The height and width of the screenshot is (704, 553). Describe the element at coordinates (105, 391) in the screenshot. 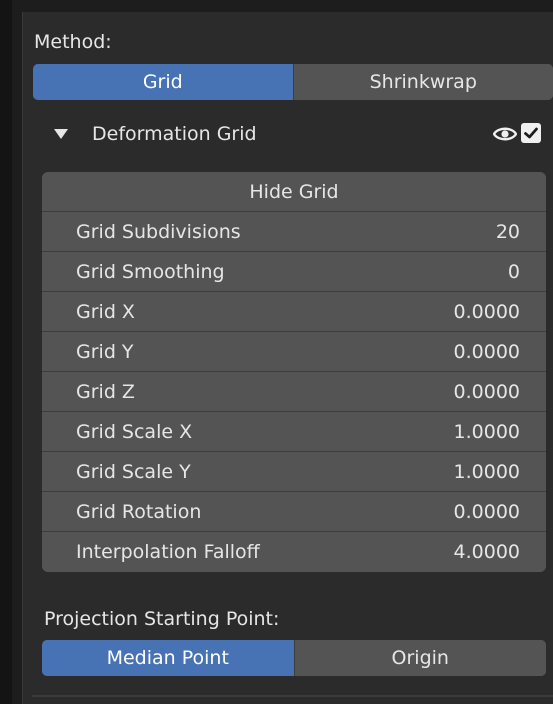

I see `field-label: Grid Z` at that location.